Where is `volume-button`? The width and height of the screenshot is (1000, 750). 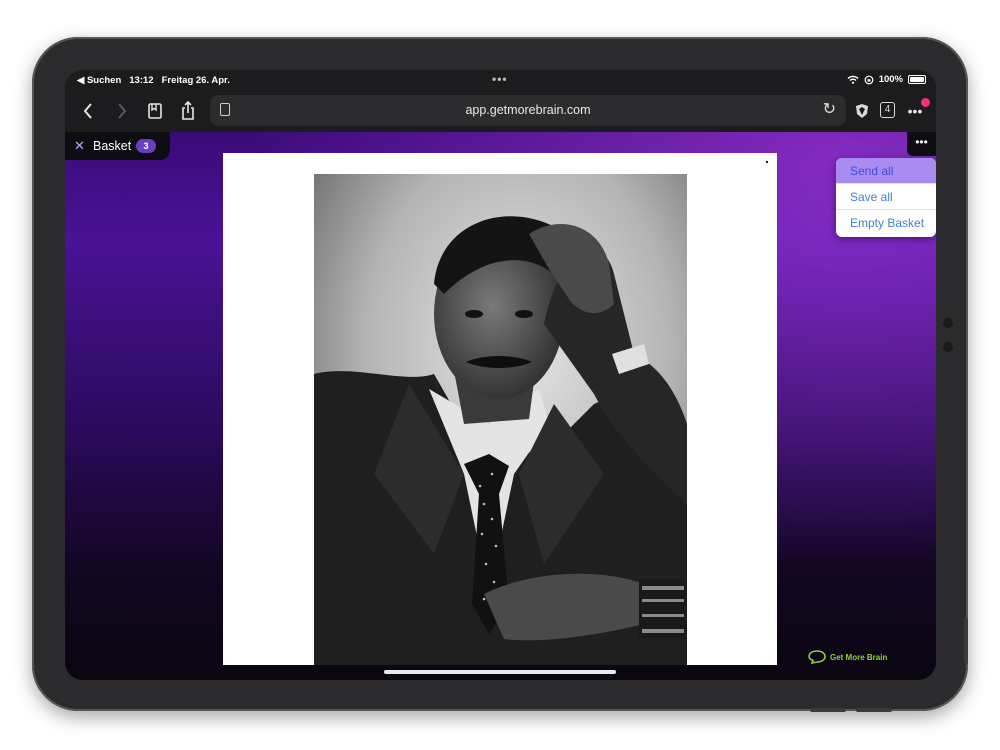 volume-button is located at coordinates (966, 641).